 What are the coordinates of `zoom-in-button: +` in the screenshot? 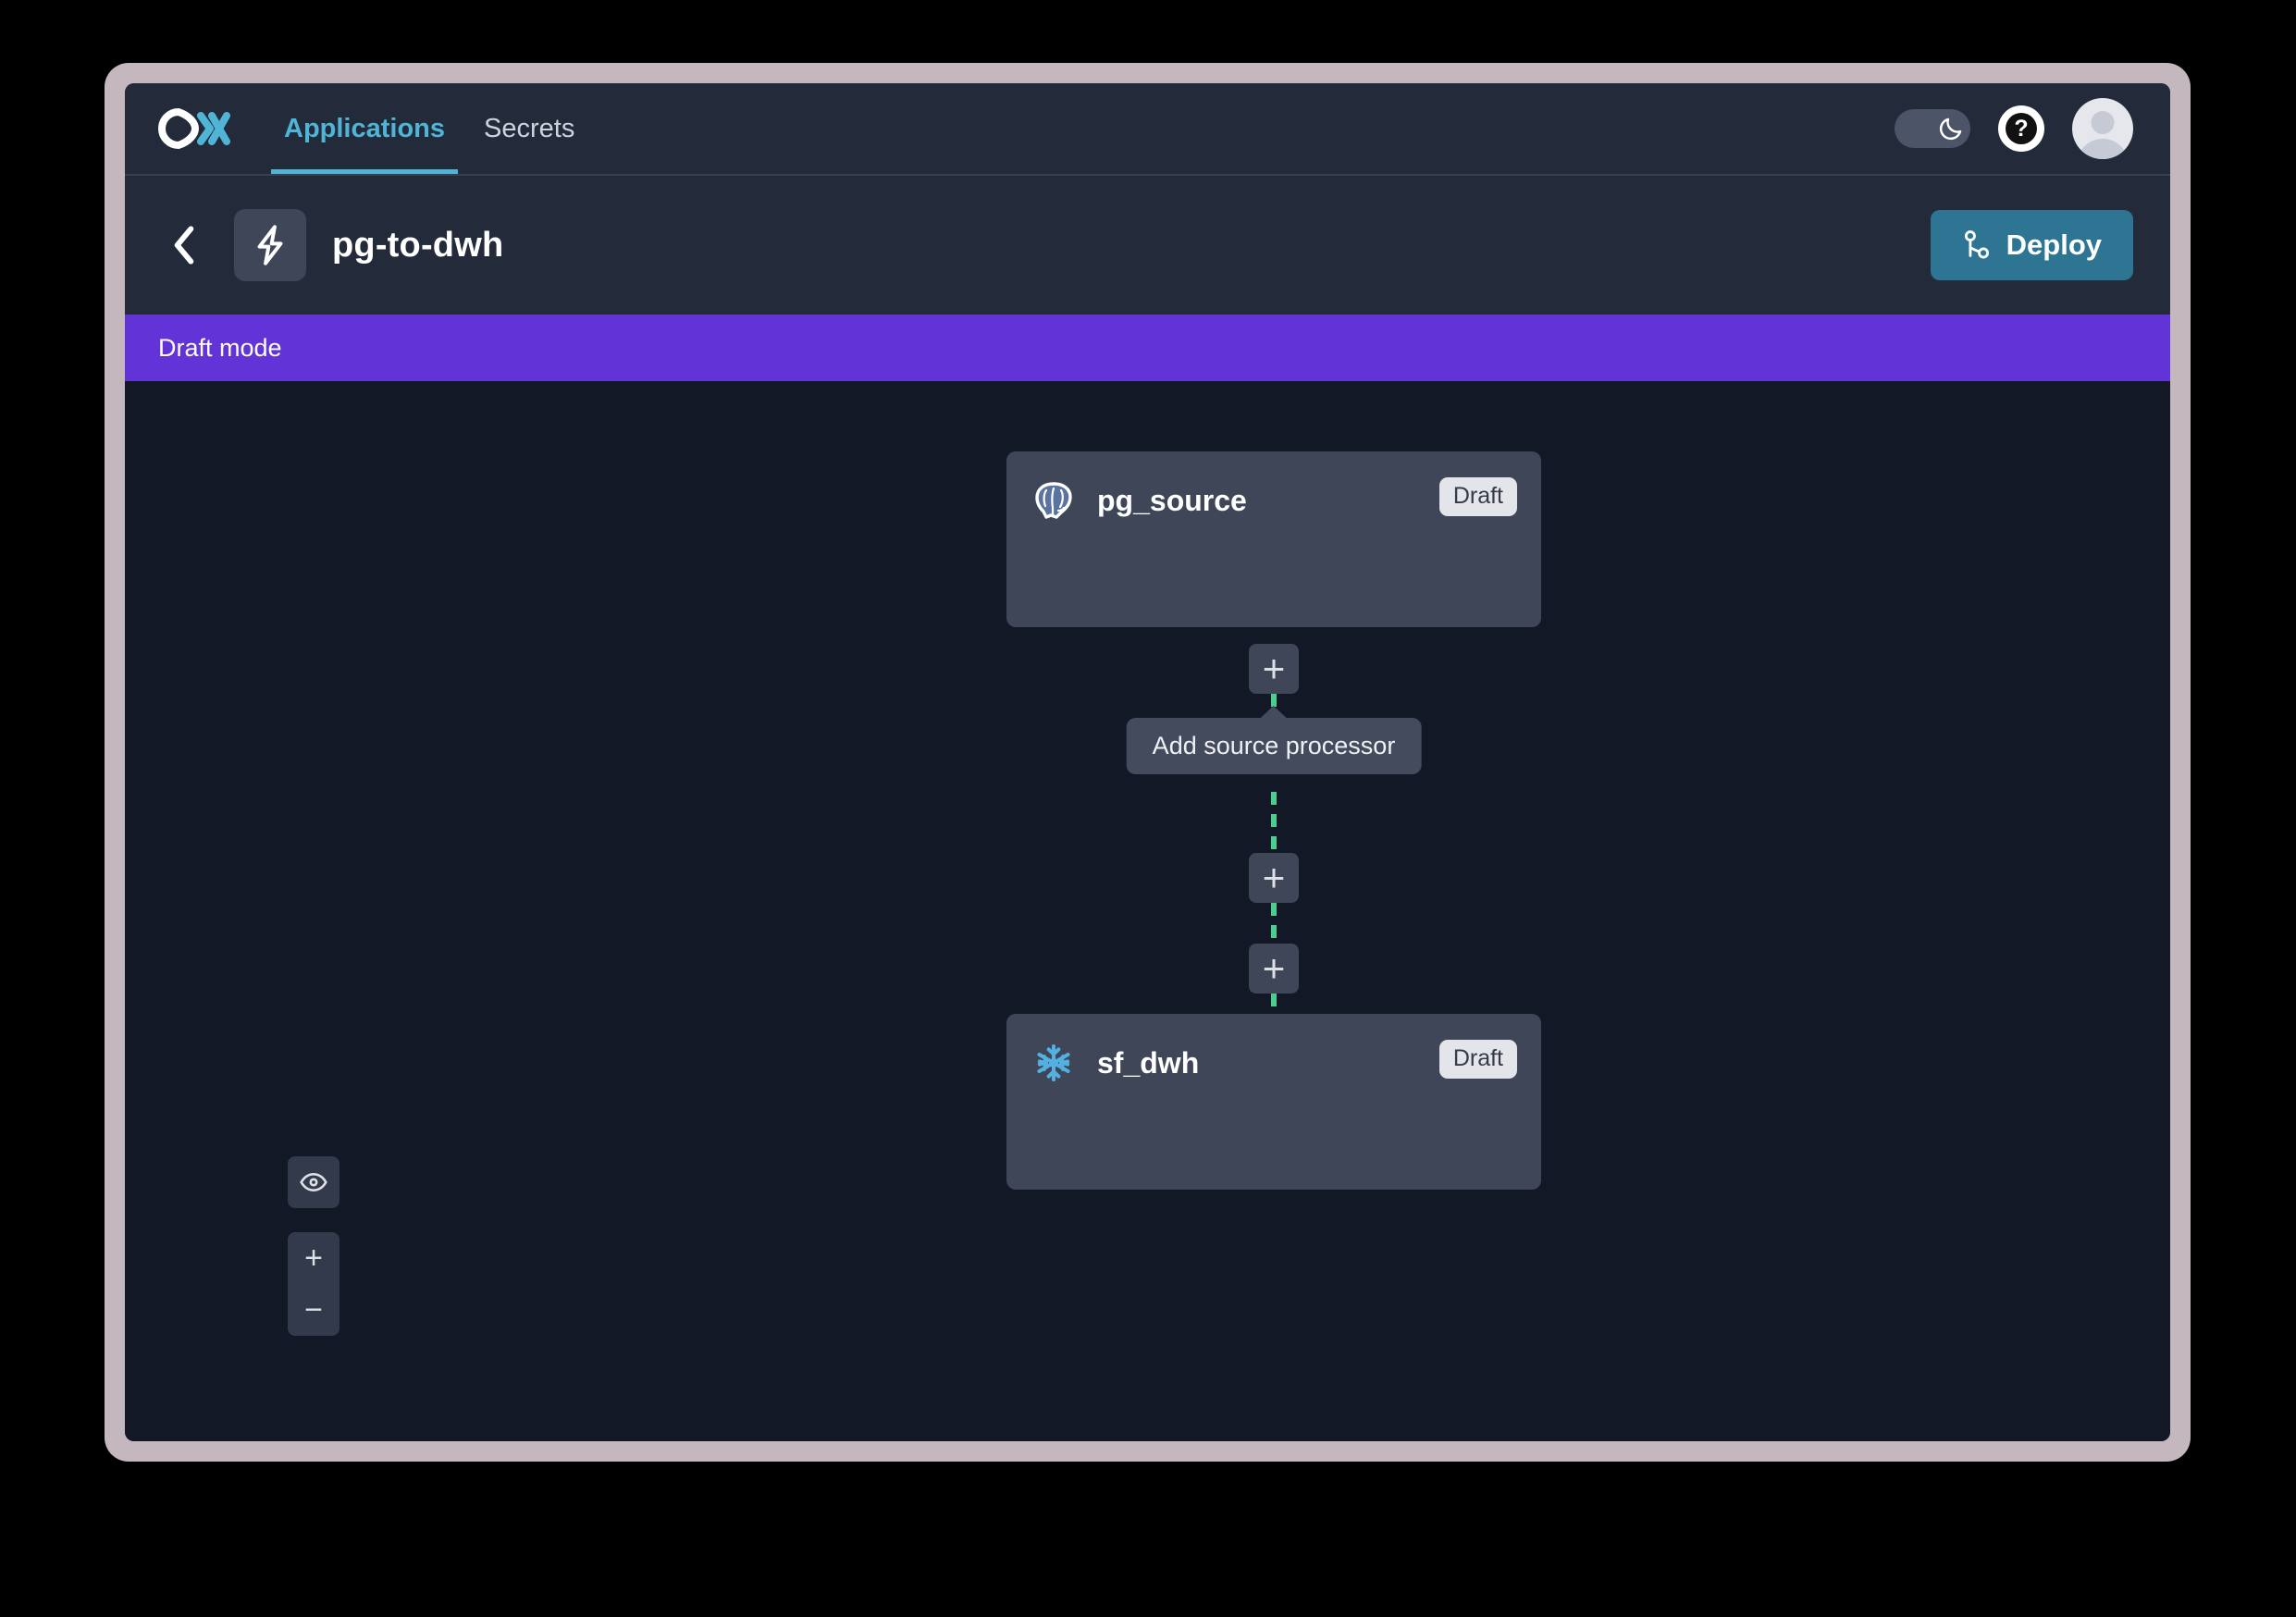 It's located at (313, 1258).